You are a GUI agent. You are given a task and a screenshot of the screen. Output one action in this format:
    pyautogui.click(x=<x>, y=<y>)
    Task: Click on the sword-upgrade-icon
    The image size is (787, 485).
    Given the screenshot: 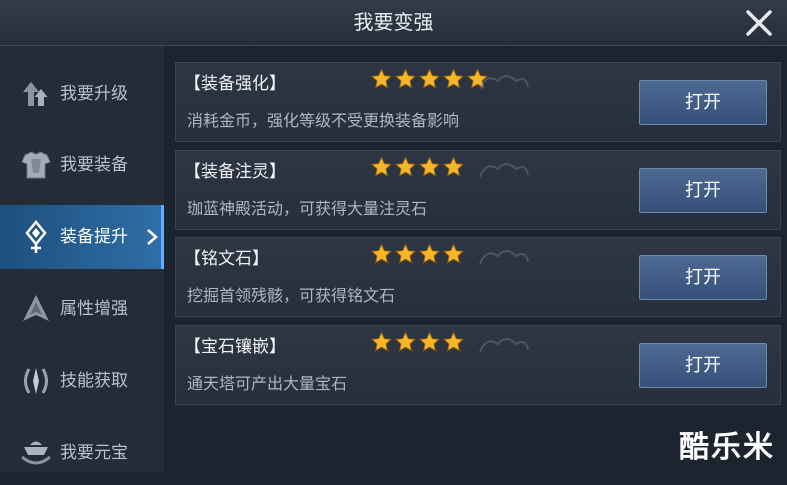 What is the action you would take?
    pyautogui.click(x=36, y=237)
    